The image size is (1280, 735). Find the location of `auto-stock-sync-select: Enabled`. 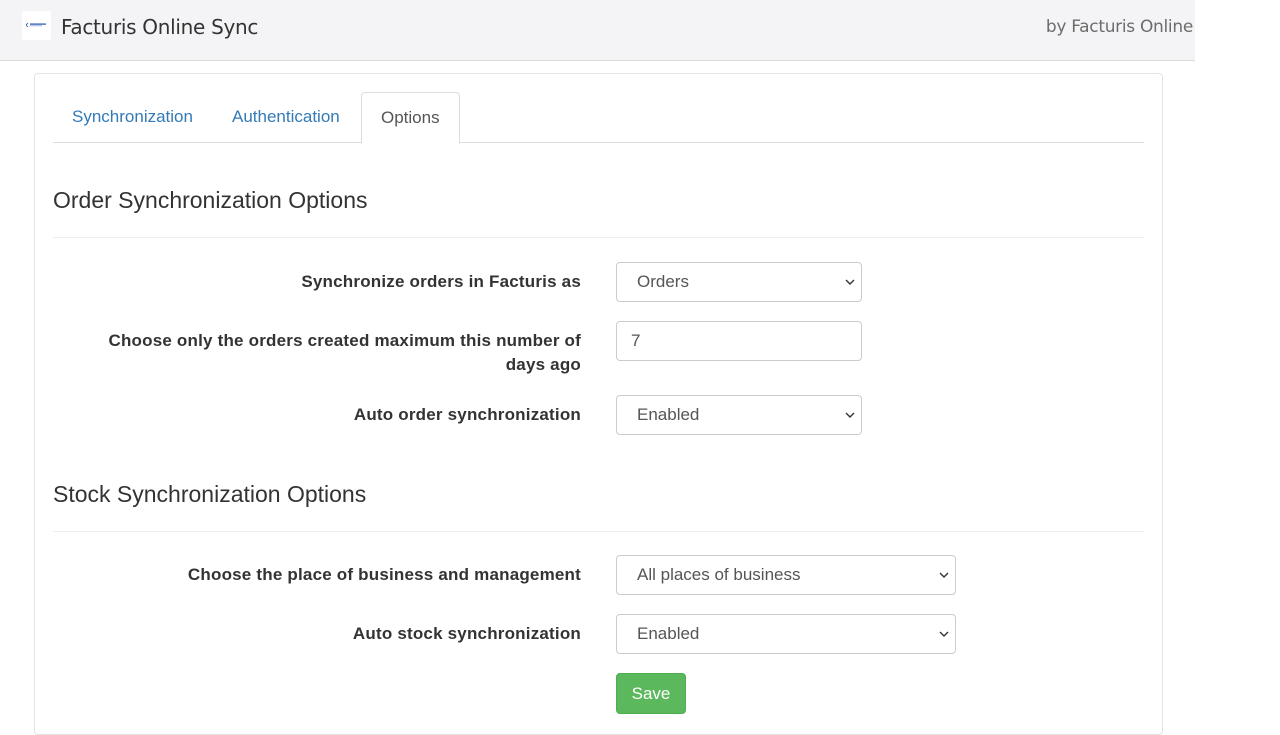

auto-stock-sync-select: Enabled is located at coordinates (786, 634).